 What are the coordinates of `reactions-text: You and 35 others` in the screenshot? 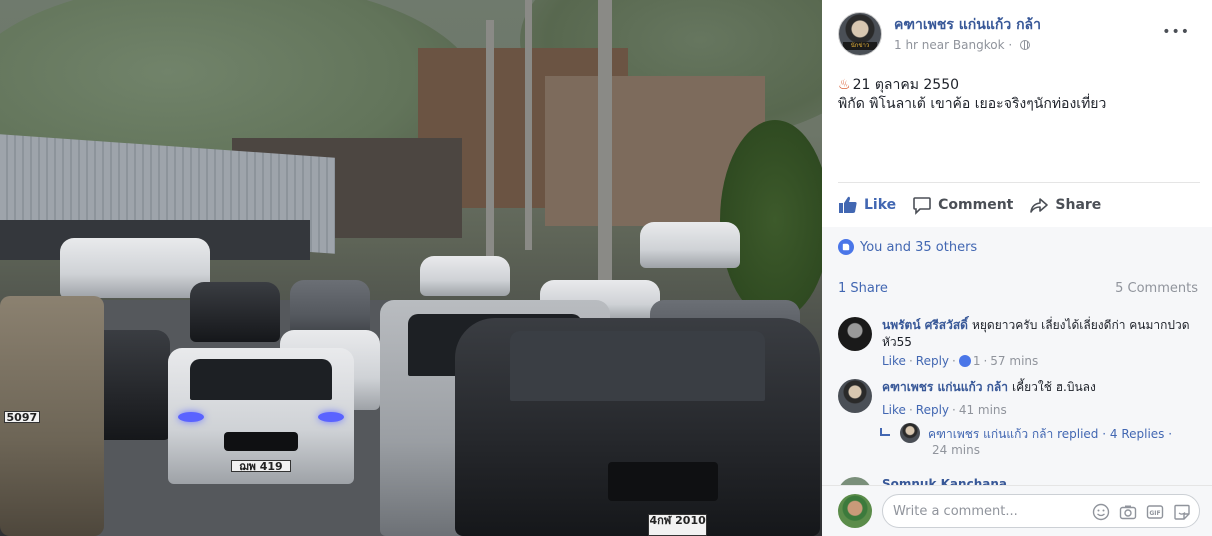 It's located at (919, 247).